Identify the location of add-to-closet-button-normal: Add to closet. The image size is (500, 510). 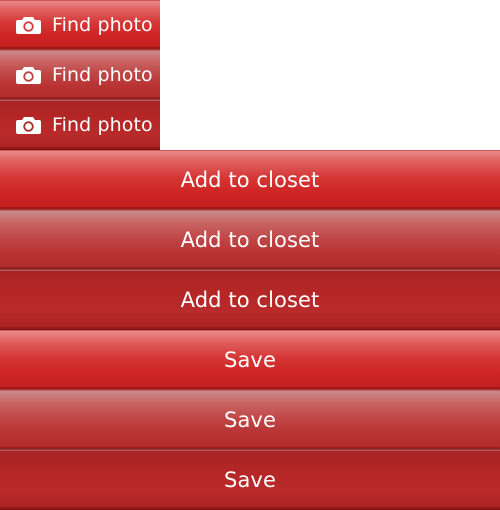
(250, 180).